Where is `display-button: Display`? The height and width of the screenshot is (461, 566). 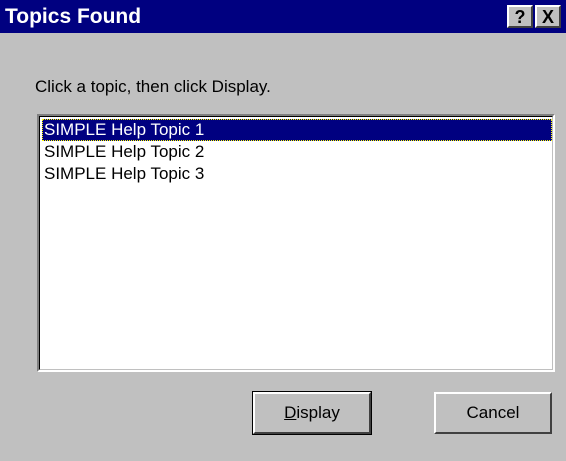
display-button: Display is located at coordinates (312, 413).